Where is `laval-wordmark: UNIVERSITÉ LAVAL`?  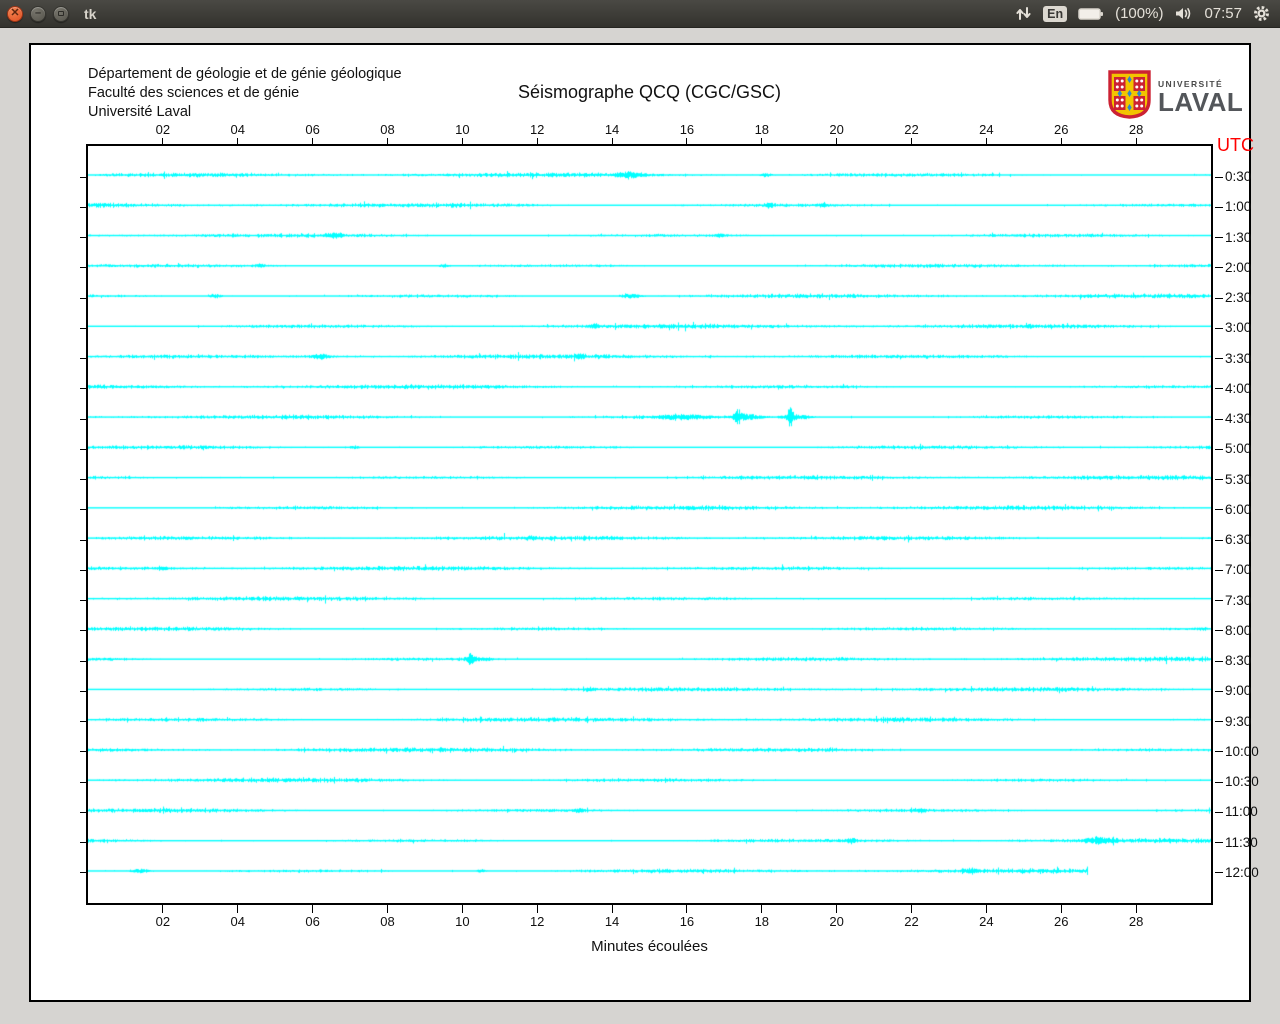 laval-wordmark: UNIVERSITÉ LAVAL is located at coordinates (1200, 97).